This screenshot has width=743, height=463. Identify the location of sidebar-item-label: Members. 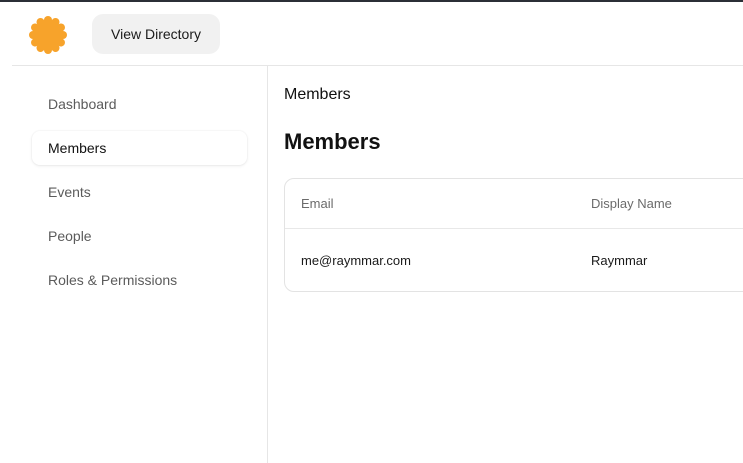
(77, 148).